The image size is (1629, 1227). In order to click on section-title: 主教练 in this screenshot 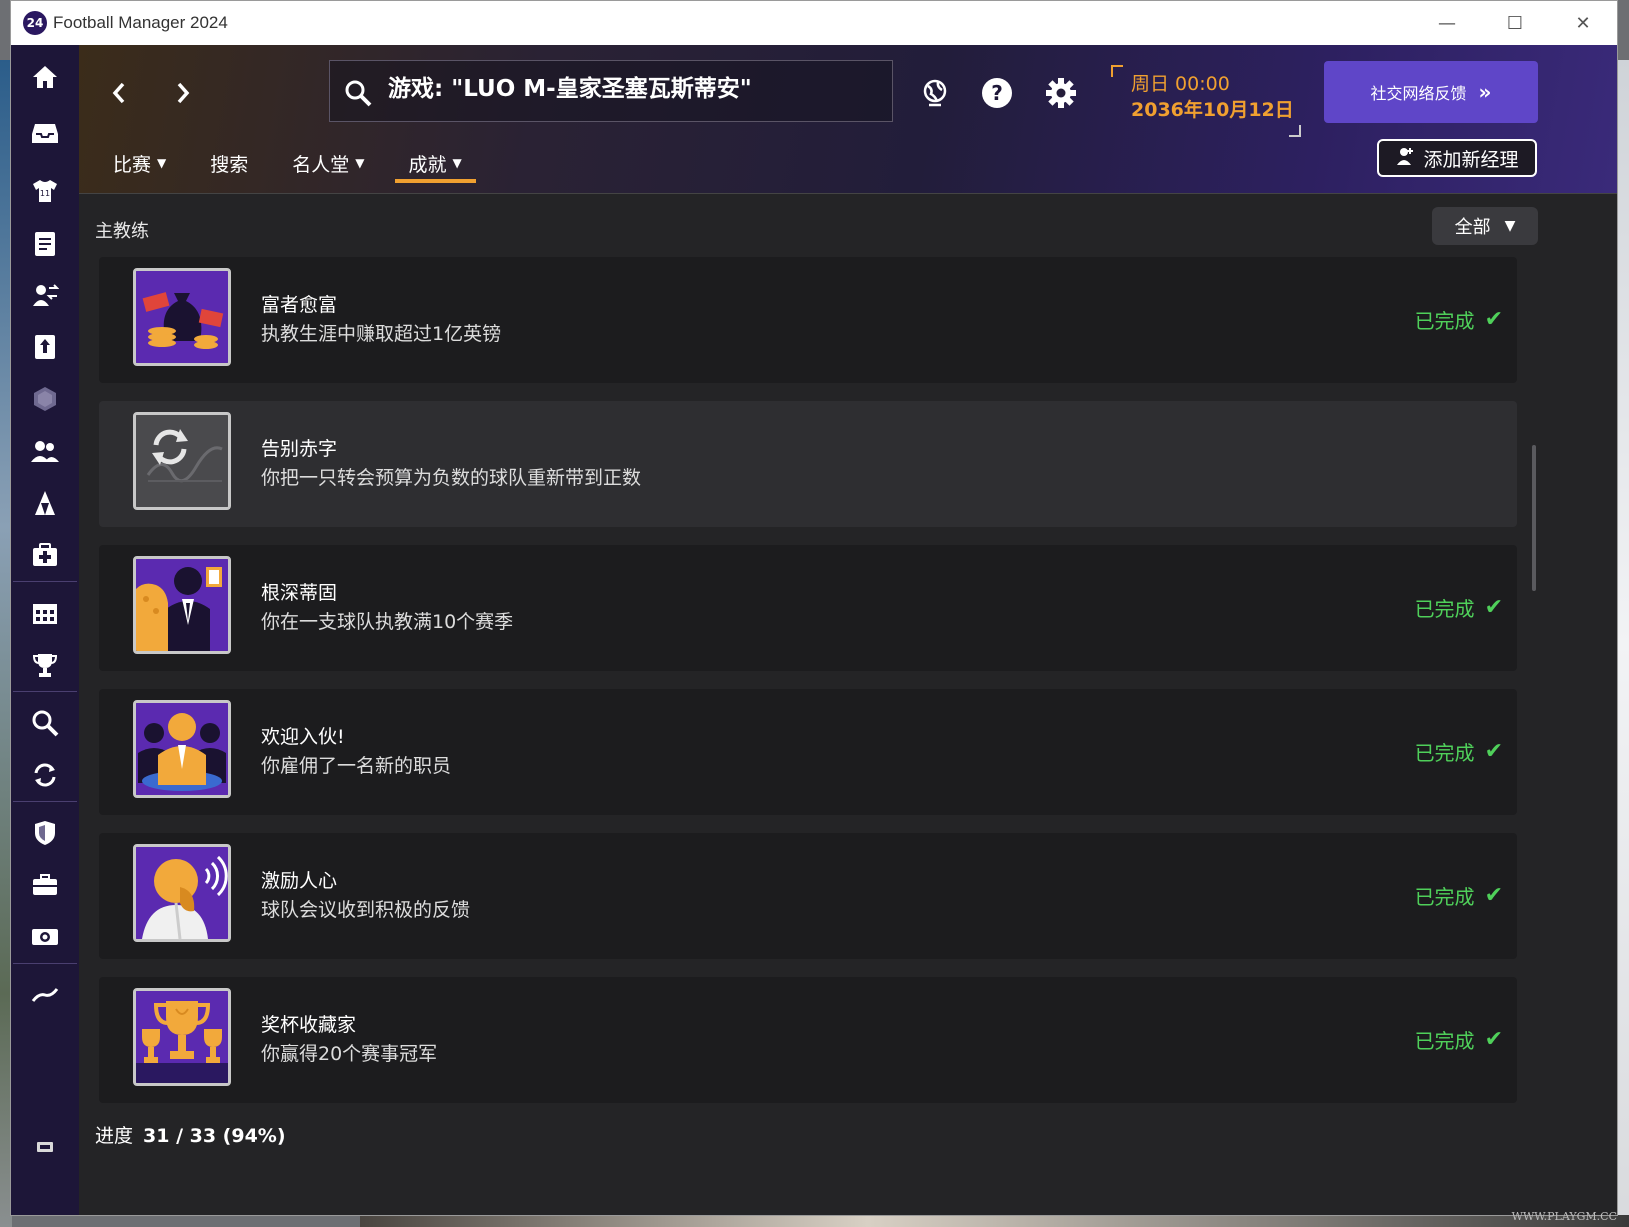, I will do `click(122, 231)`.